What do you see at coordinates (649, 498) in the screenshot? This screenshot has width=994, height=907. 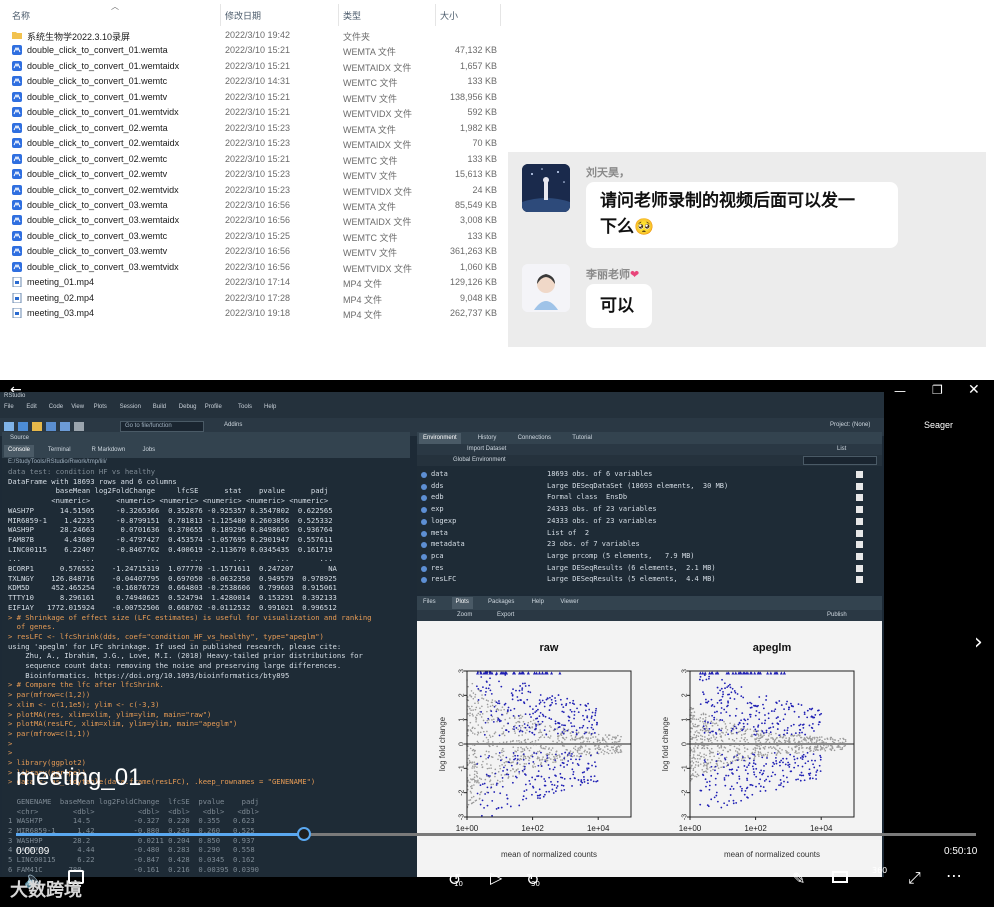 I see `environment-row: edb Formal class EnsDb` at bounding box center [649, 498].